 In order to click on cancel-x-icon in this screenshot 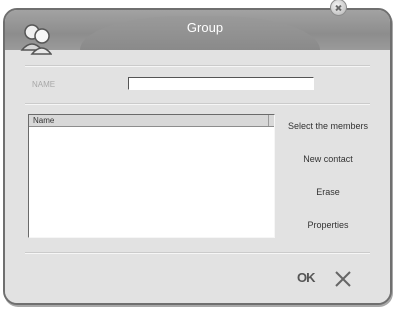, I will do `click(343, 279)`.